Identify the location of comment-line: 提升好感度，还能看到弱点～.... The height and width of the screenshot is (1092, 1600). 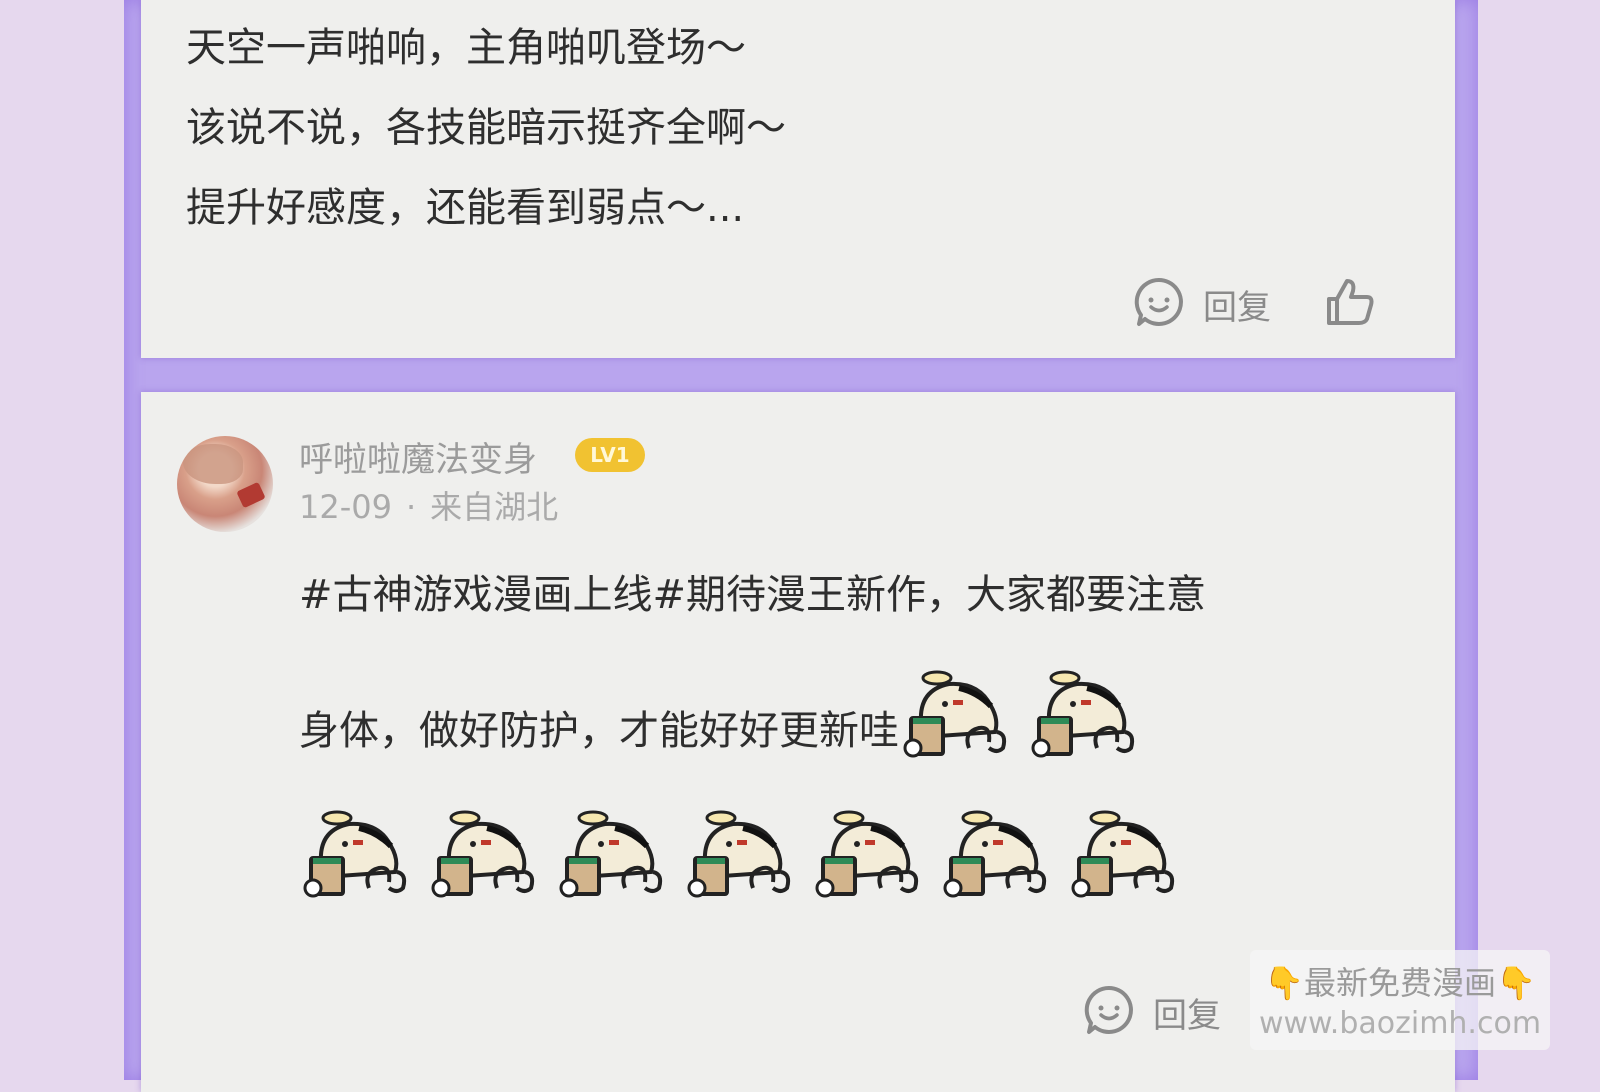
(465, 208).